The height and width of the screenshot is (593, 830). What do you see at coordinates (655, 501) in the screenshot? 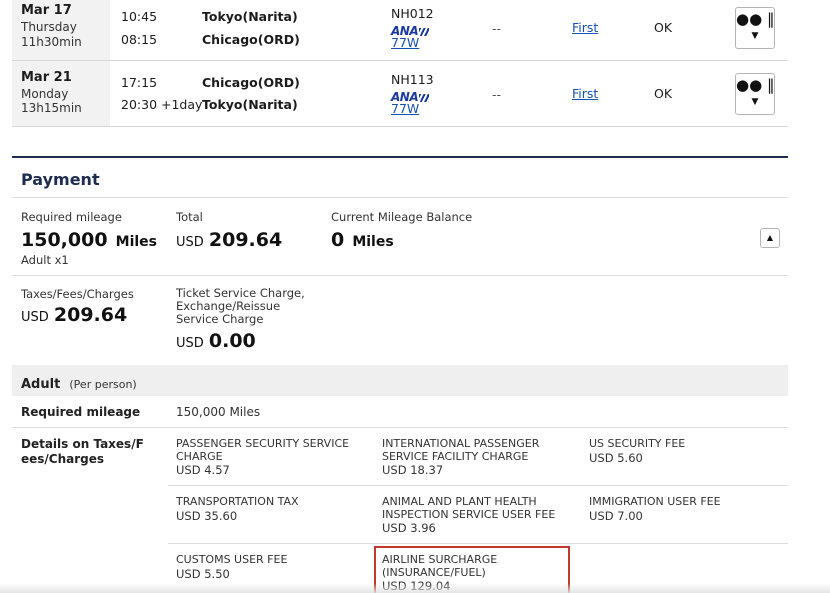
I see `fee-name: IMMIGRATION USER FEE` at bounding box center [655, 501].